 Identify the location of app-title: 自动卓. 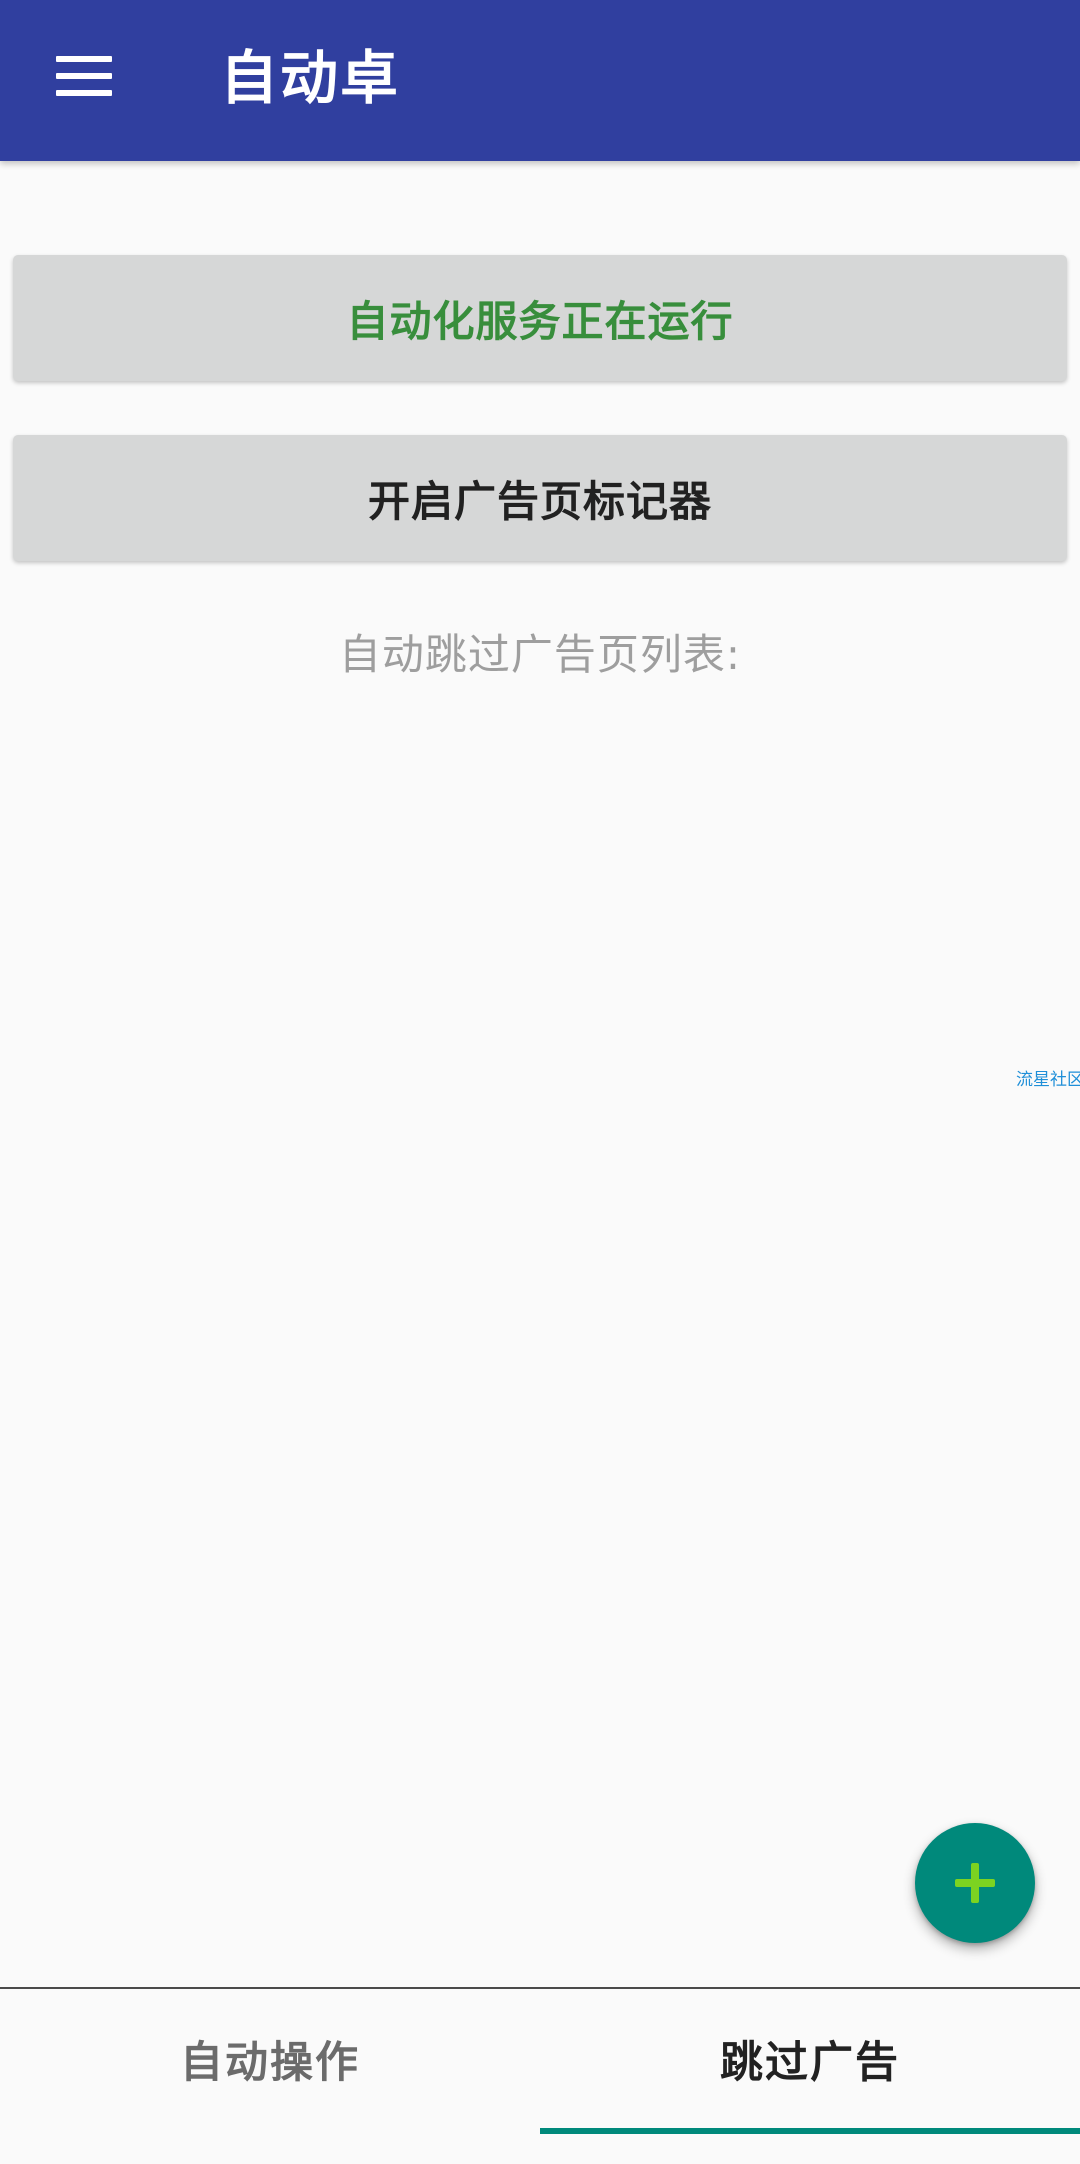
(310, 78).